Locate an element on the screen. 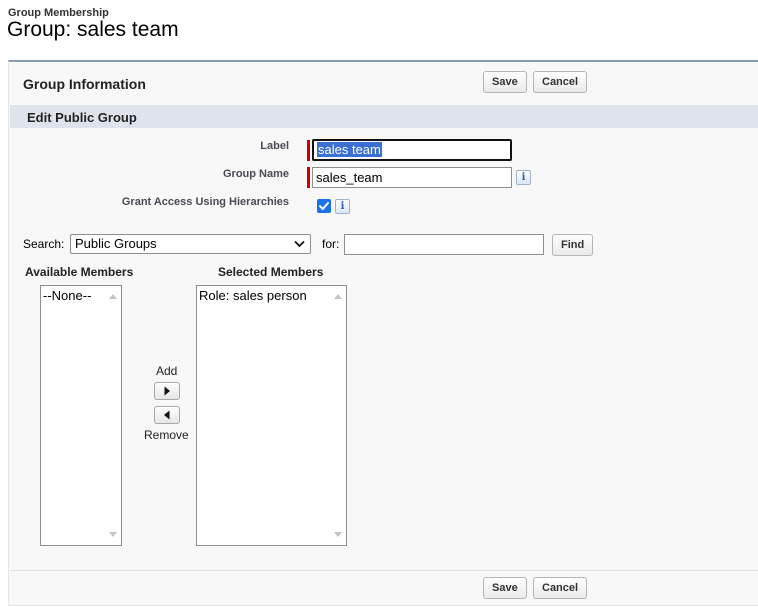  group-name-input-value: sales_team is located at coordinates (349, 177).